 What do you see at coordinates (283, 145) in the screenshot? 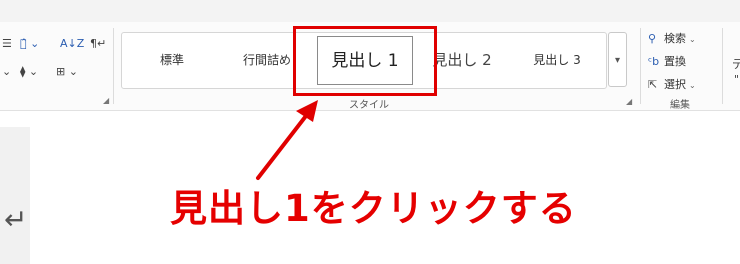
I see `arrow-shaft` at bounding box center [283, 145].